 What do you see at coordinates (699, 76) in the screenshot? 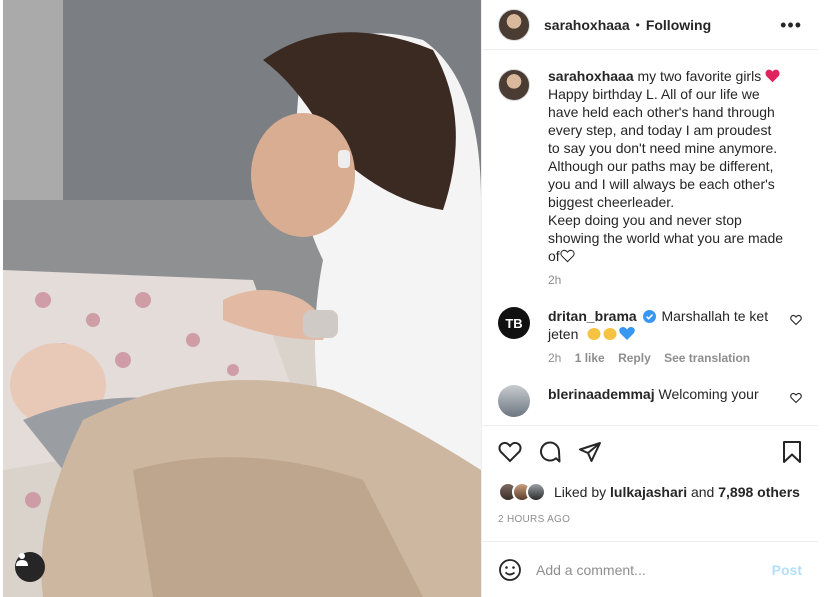
I see `caption-first-line: my two favorite girls` at bounding box center [699, 76].